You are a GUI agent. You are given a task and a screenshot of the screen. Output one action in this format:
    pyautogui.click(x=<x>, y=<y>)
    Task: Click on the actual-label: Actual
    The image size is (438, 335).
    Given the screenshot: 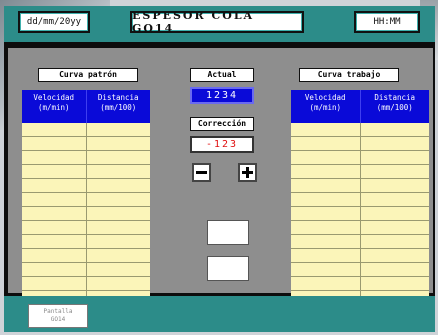 What is the action you would take?
    pyautogui.click(x=222, y=75)
    